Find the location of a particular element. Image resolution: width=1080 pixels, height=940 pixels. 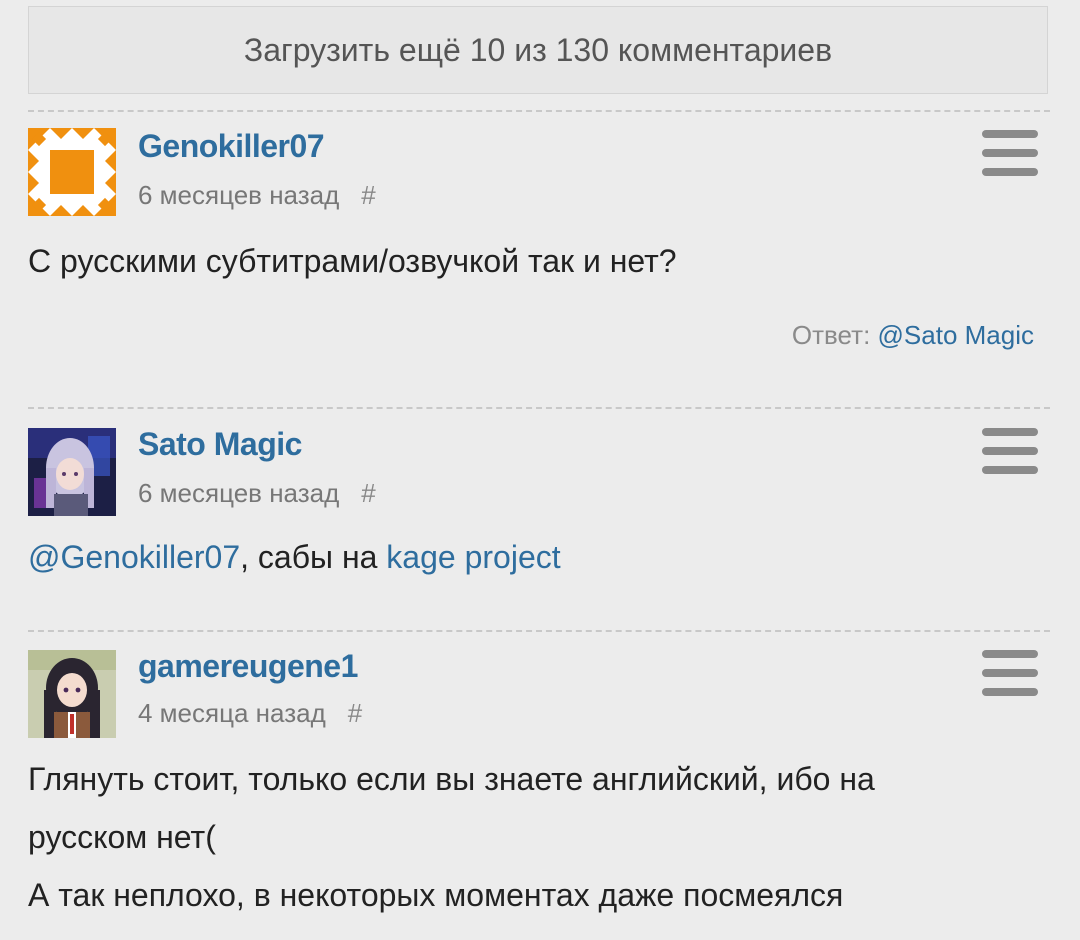

load-more-comments-button: Загрузить ещё 10 из 130 комментариев is located at coordinates (538, 50).